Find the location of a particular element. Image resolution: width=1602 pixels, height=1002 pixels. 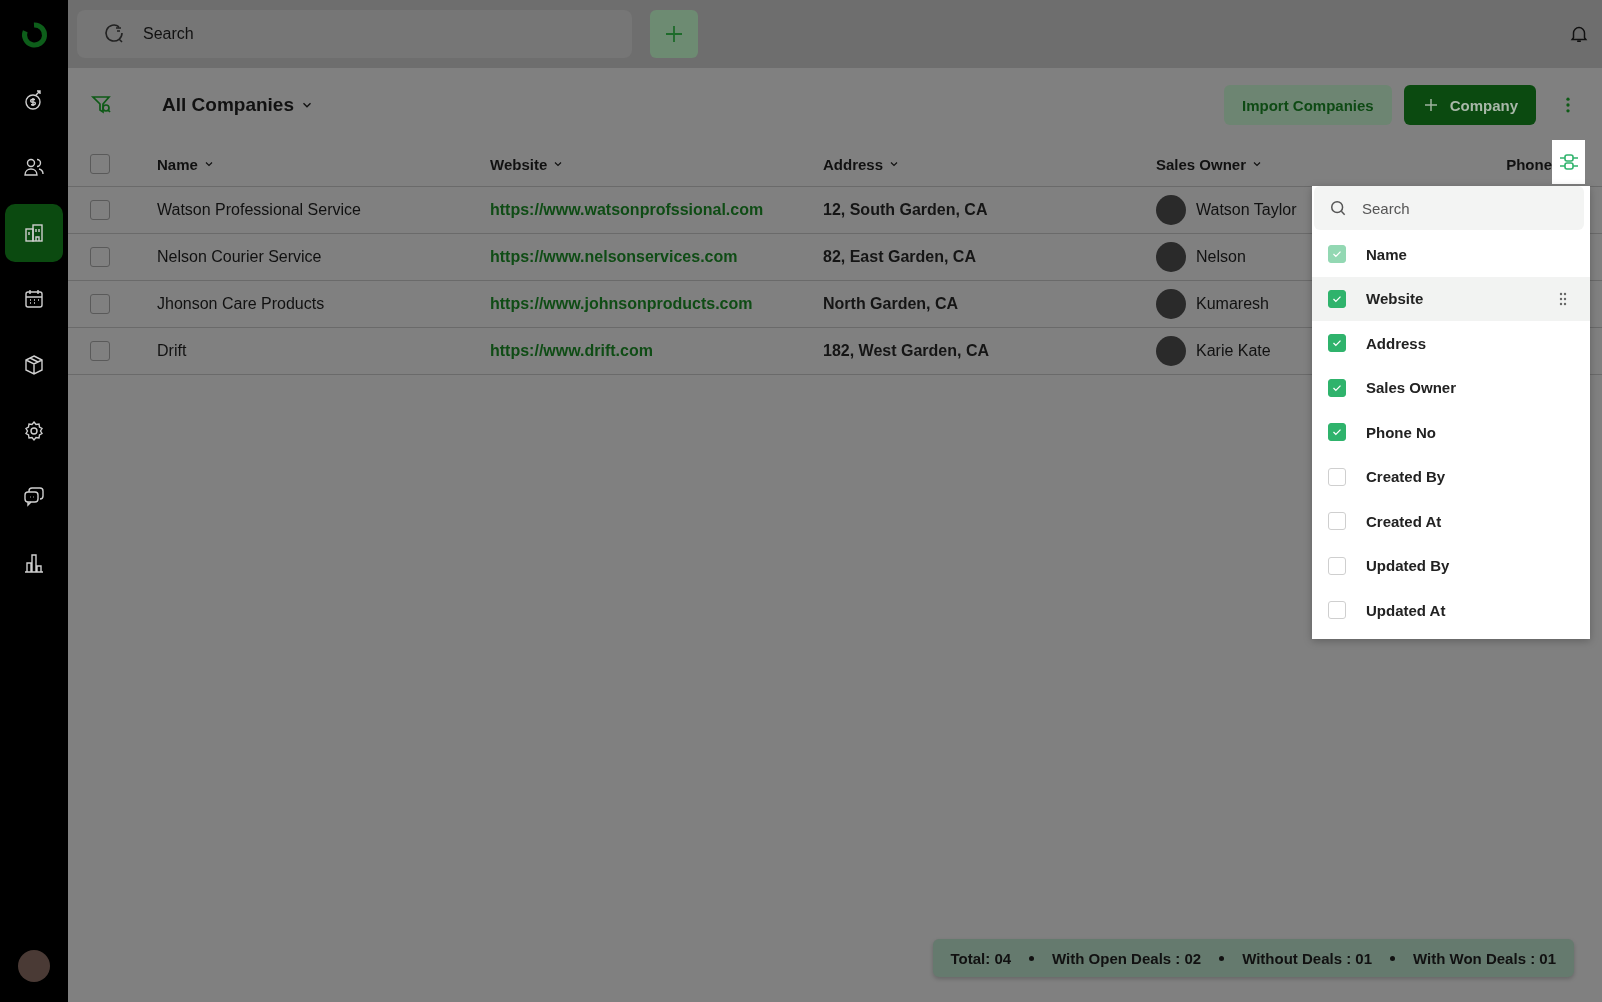

column-header: Website is located at coordinates (527, 164).